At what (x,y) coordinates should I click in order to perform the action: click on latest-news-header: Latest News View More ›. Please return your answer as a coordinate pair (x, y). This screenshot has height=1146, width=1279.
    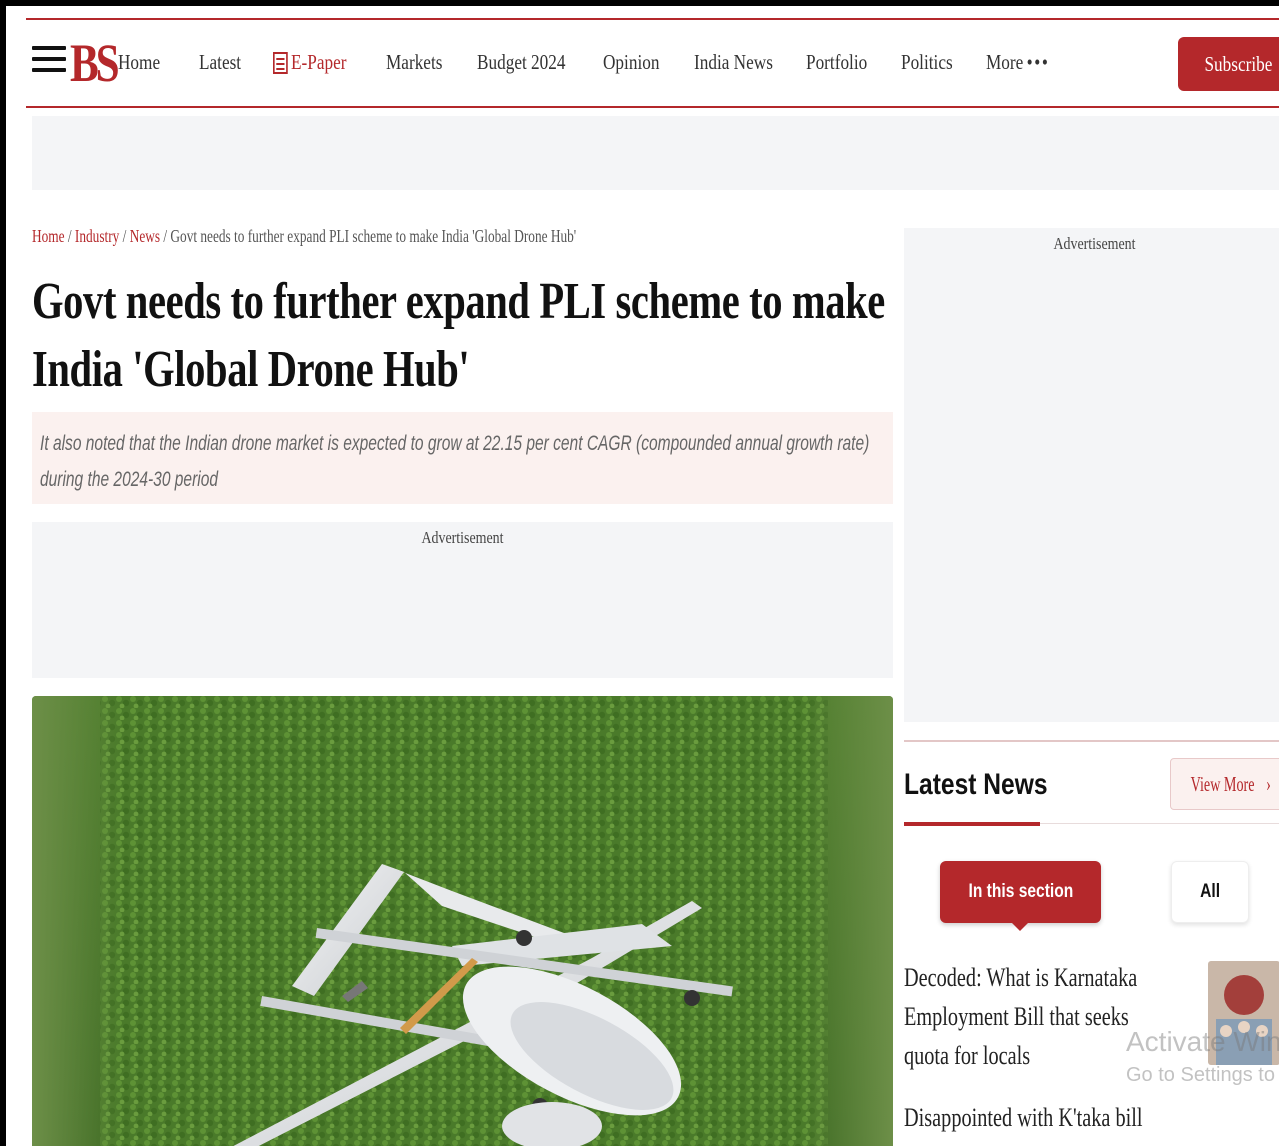
    Looking at the image, I should click on (1091, 783).